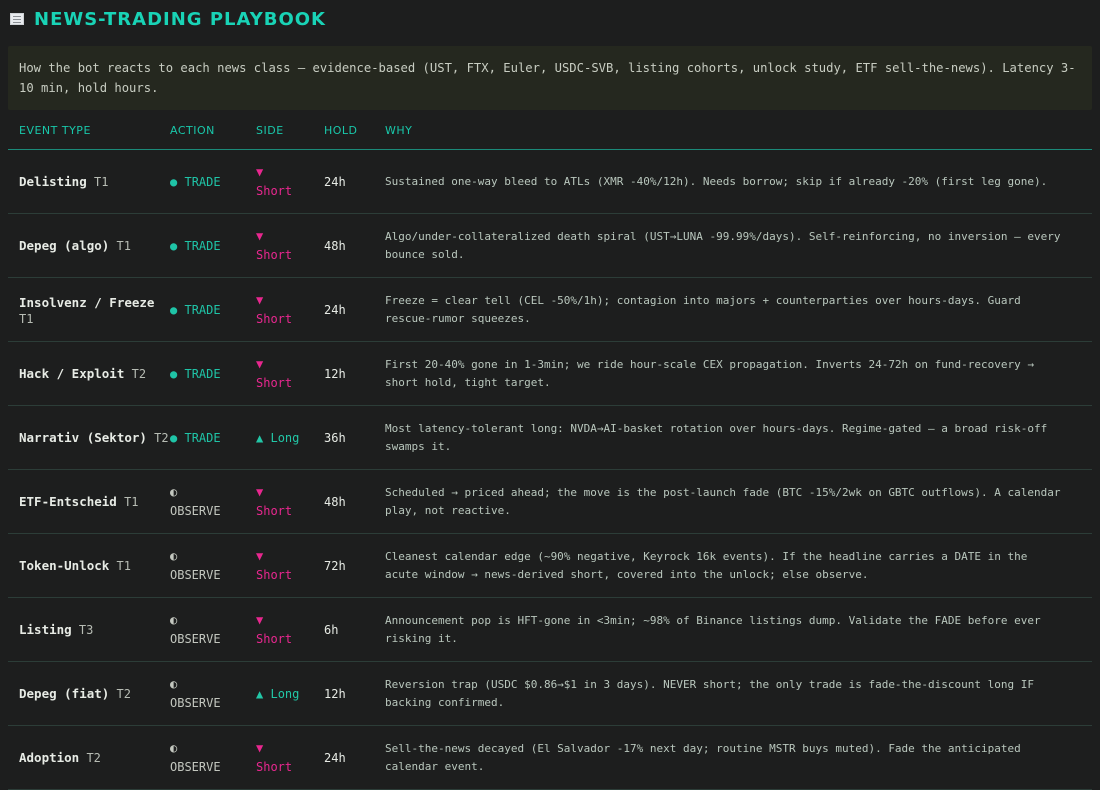  Describe the element at coordinates (68, 501) in the screenshot. I see `event-name: ETF-Entscheid` at that location.